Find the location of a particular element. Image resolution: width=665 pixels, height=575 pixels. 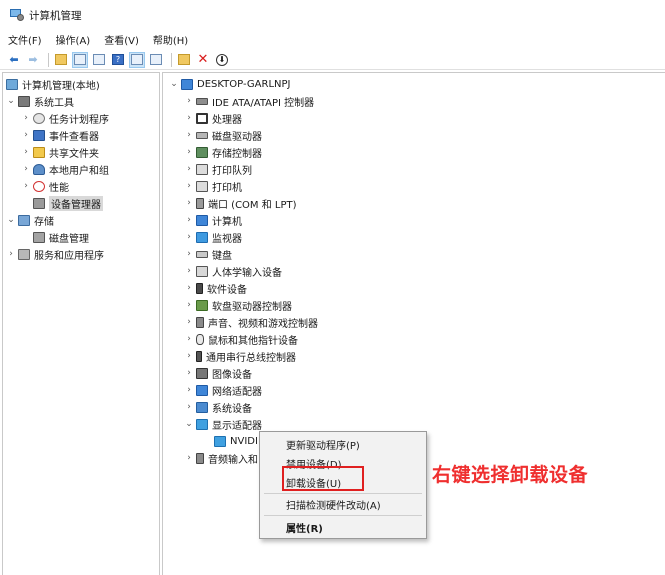

tree-item-task-scheduler: › 任务计划程序 is located at coordinates (65, 118).